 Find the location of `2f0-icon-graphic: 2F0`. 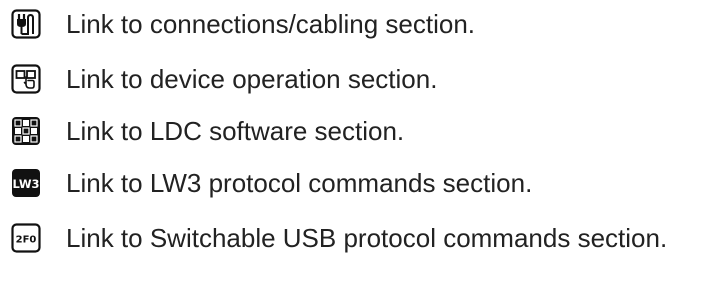

2f0-icon-graphic: 2F0 is located at coordinates (26, 238).